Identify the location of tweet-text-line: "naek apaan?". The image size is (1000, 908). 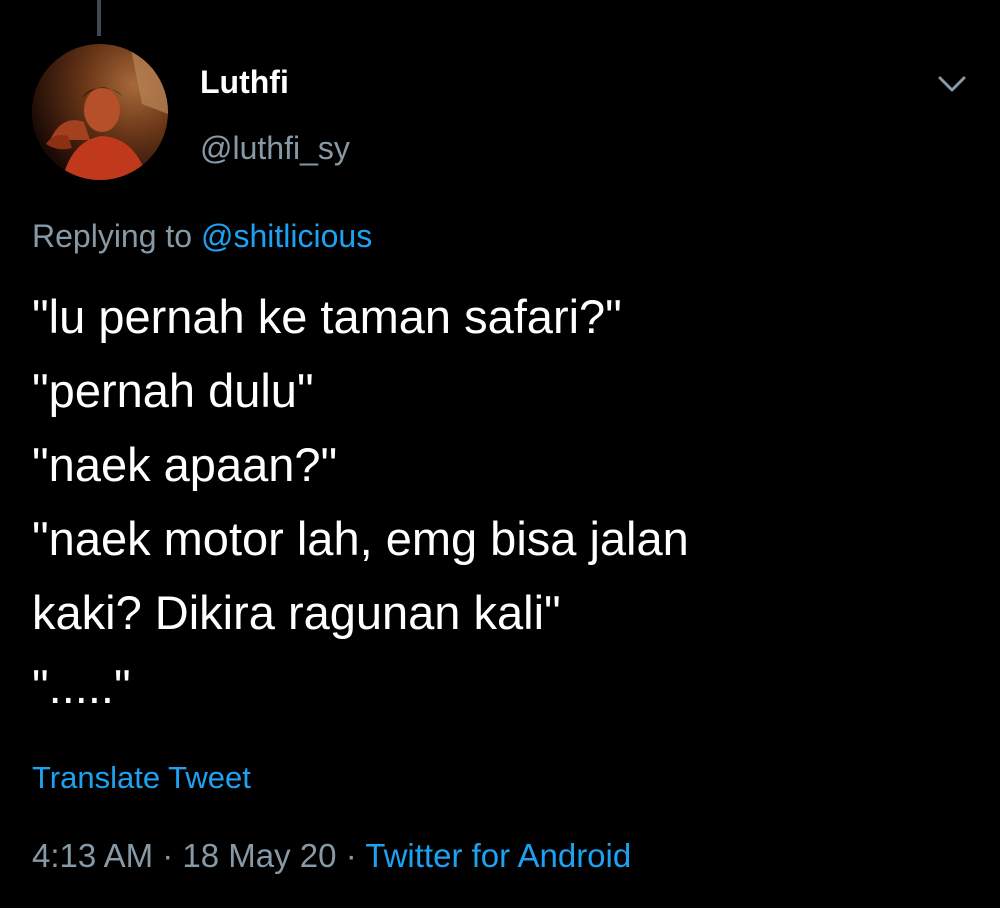
(185, 464).